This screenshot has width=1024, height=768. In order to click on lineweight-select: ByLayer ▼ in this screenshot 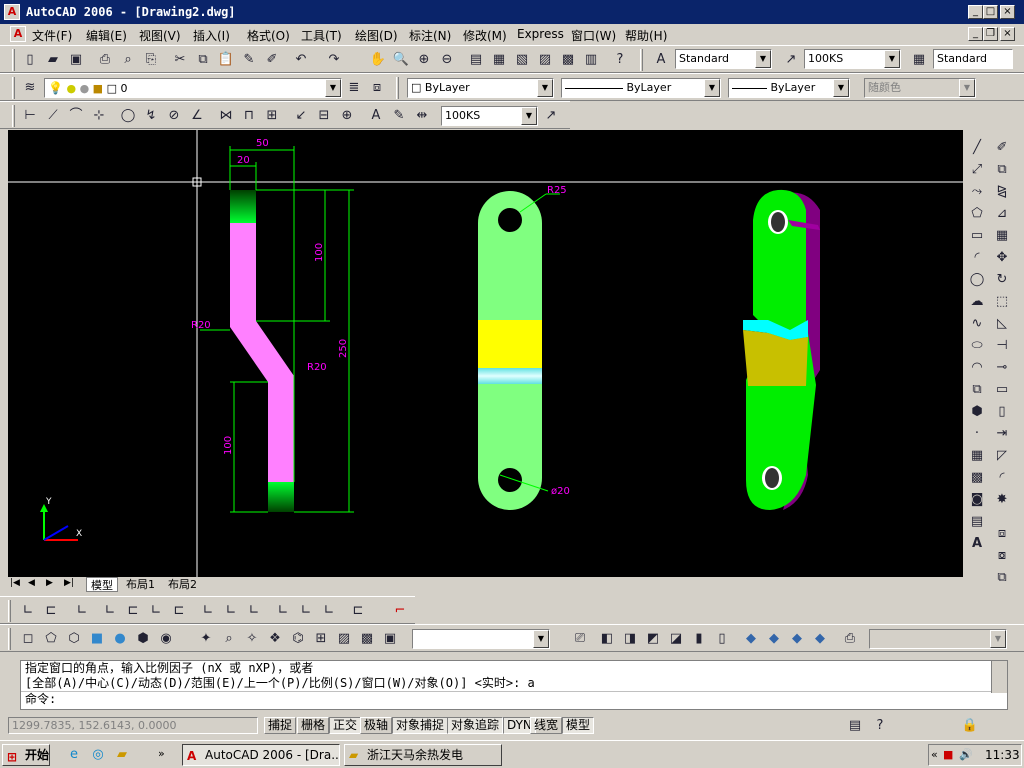, I will do `click(789, 88)`.